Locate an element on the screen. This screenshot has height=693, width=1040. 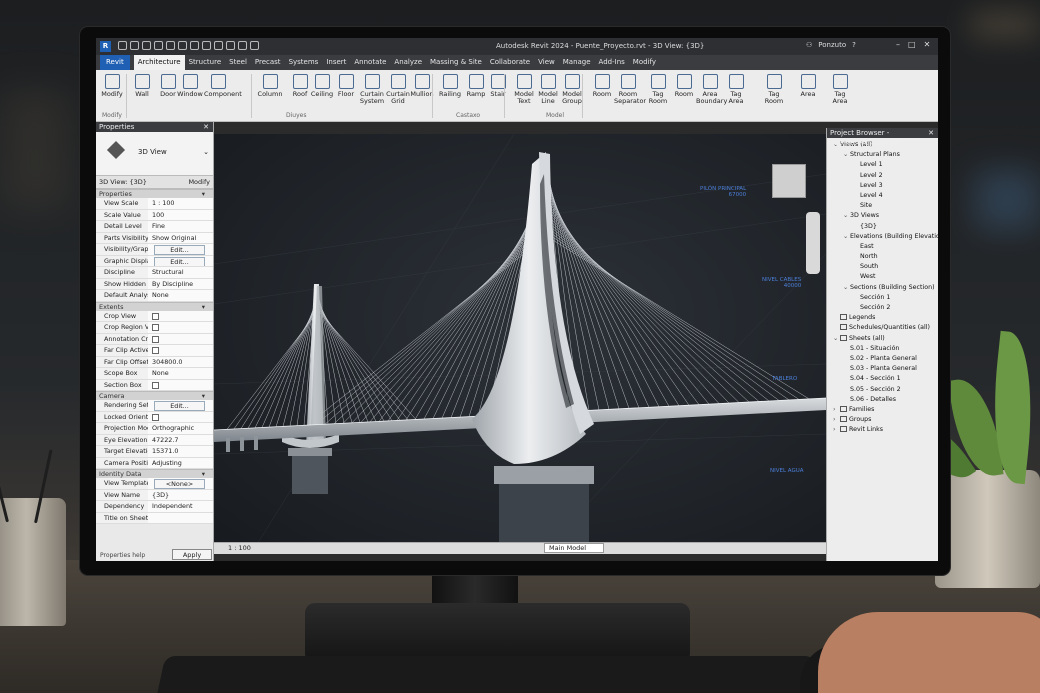
browser-node: S.06 - Detalles is located at coordinates (882, 400).